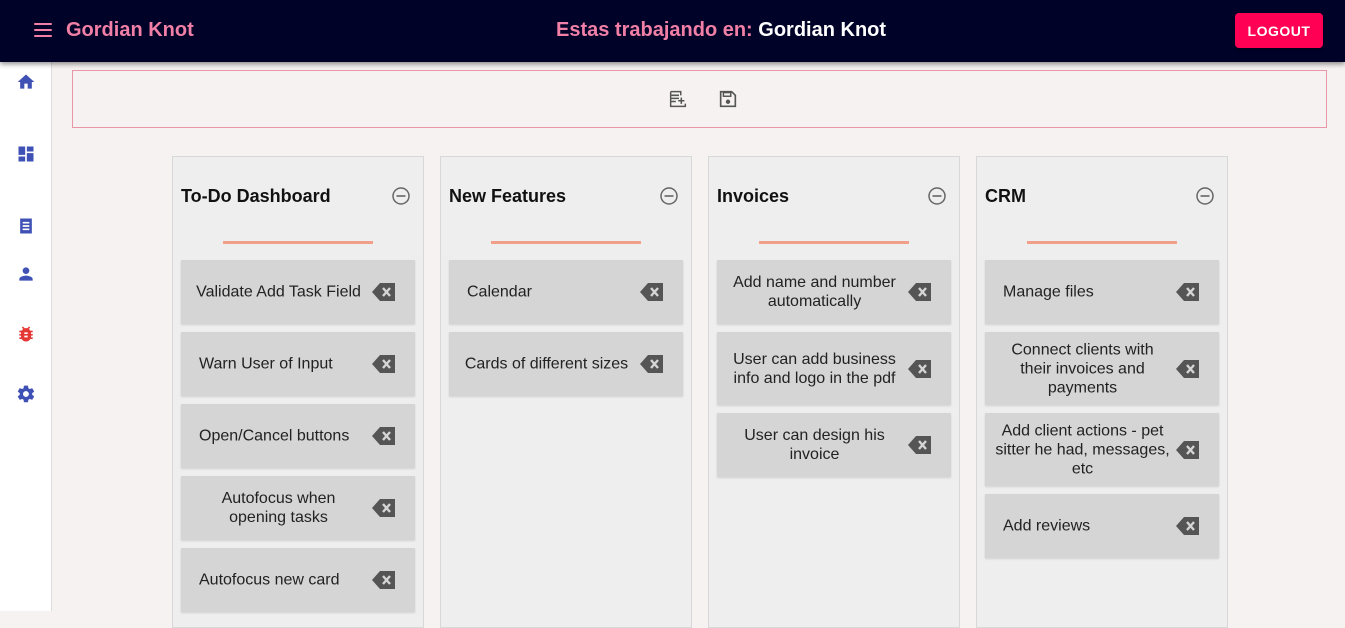  Describe the element at coordinates (278, 292) in the screenshot. I see `card-text: Validate Add Task Field` at that location.